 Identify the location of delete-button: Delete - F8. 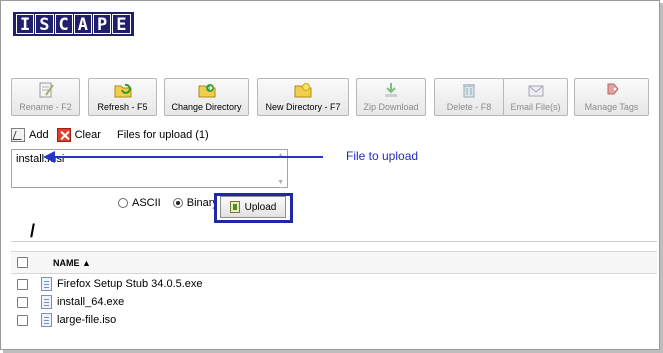
(469, 97).